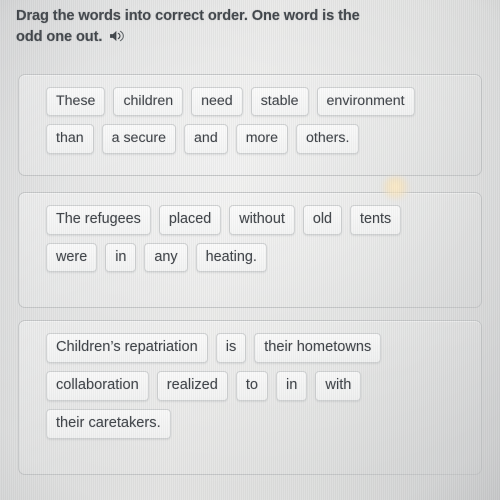 Image resolution: width=500 pixels, height=500 pixels. What do you see at coordinates (217, 102) in the screenshot?
I see `word-chip: need` at bounding box center [217, 102].